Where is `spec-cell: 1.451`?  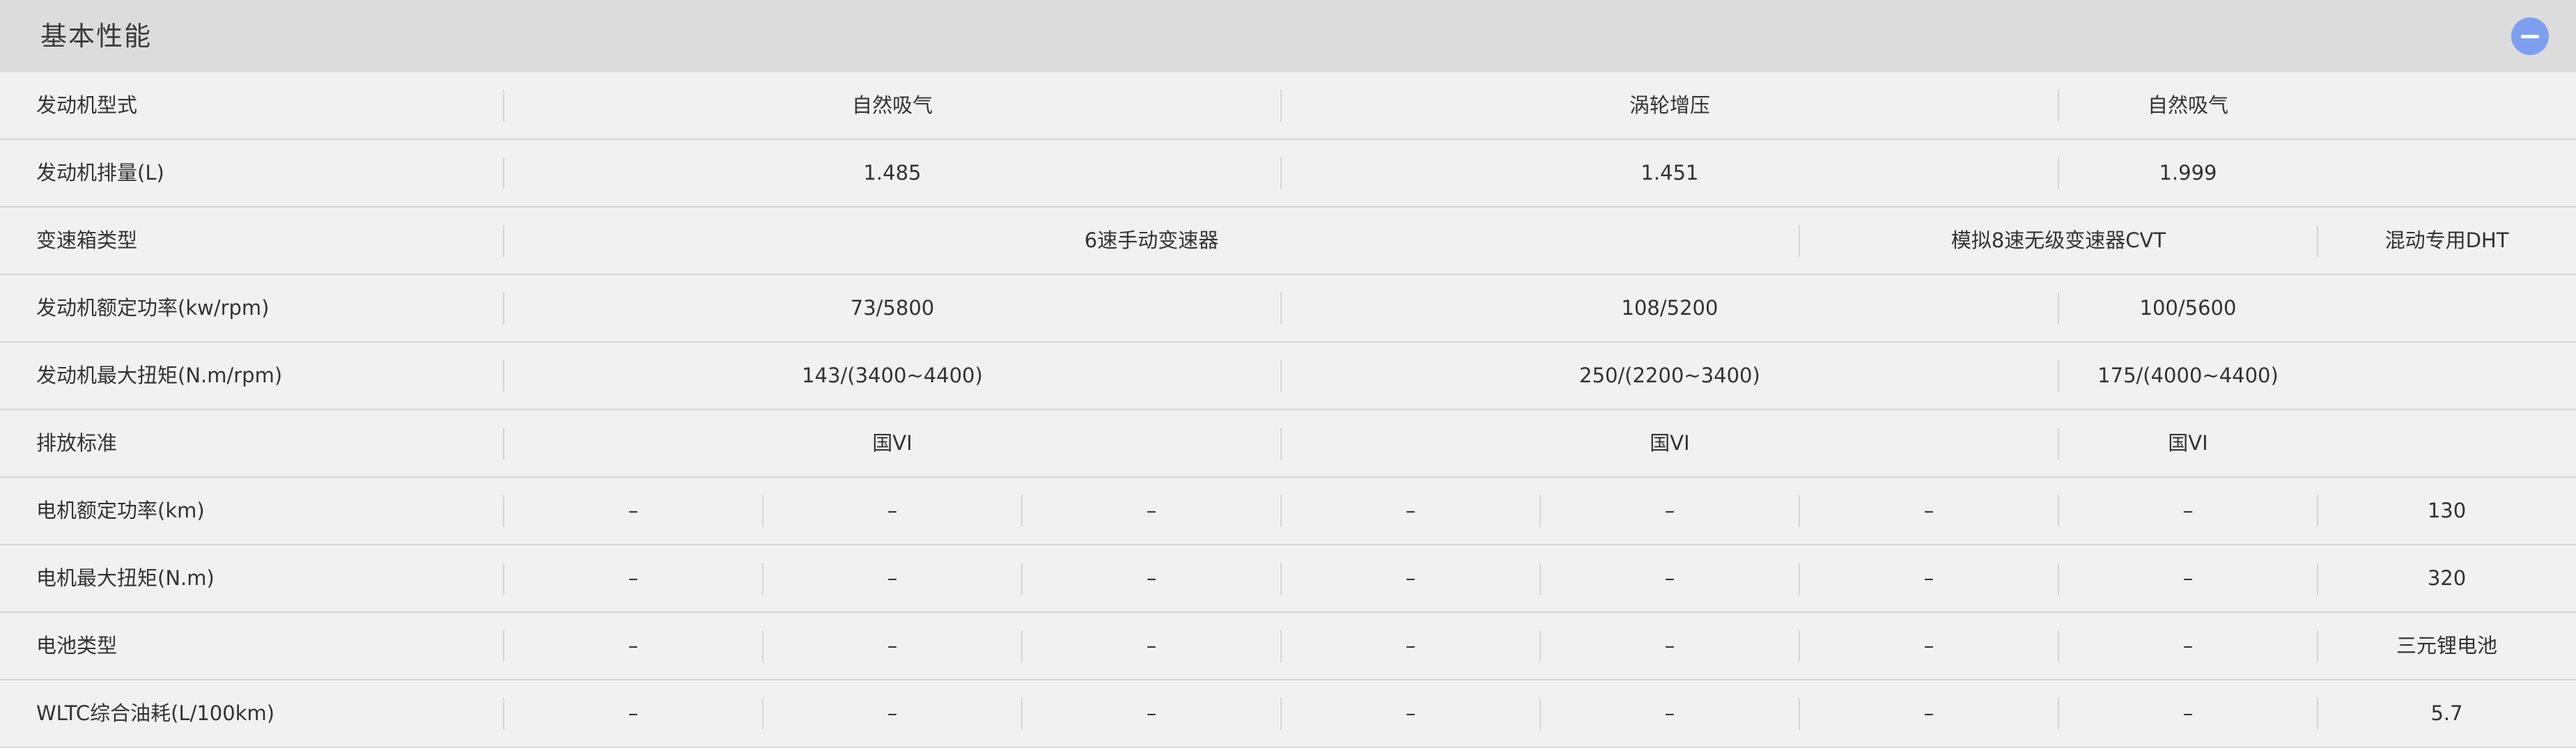 spec-cell: 1.451 is located at coordinates (1669, 173).